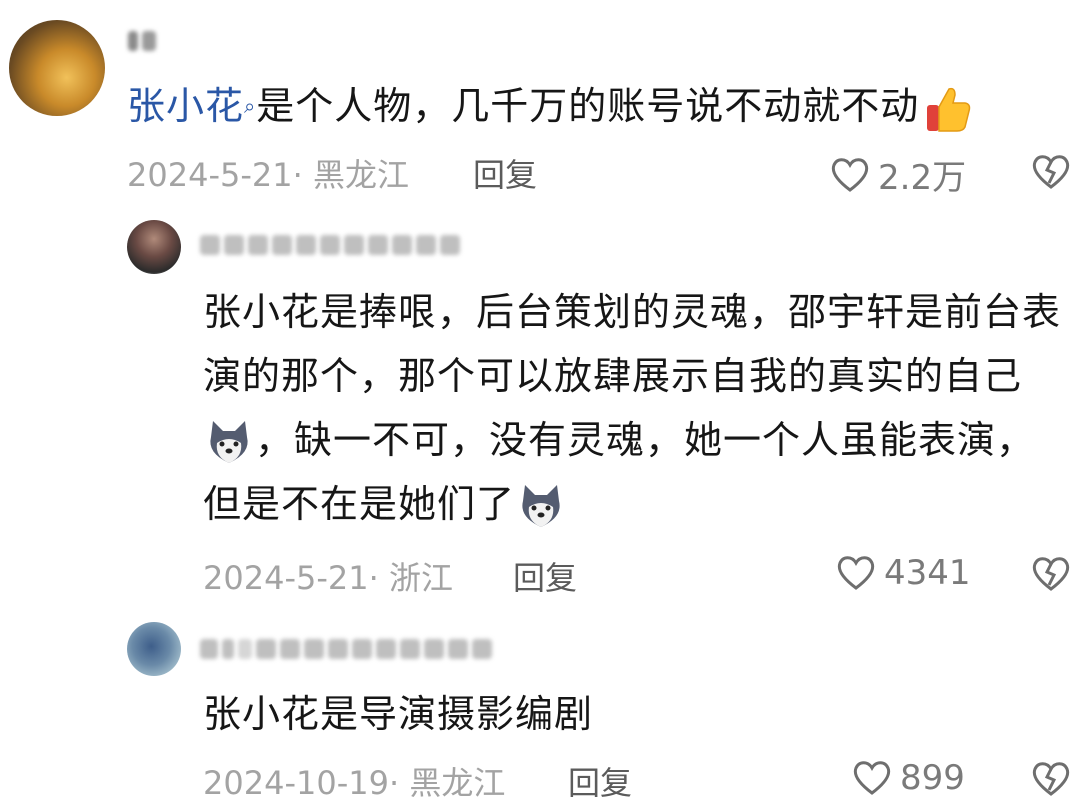  I want to click on comment-meta: 2024-10-19· 黑龙江, so click(354, 783).